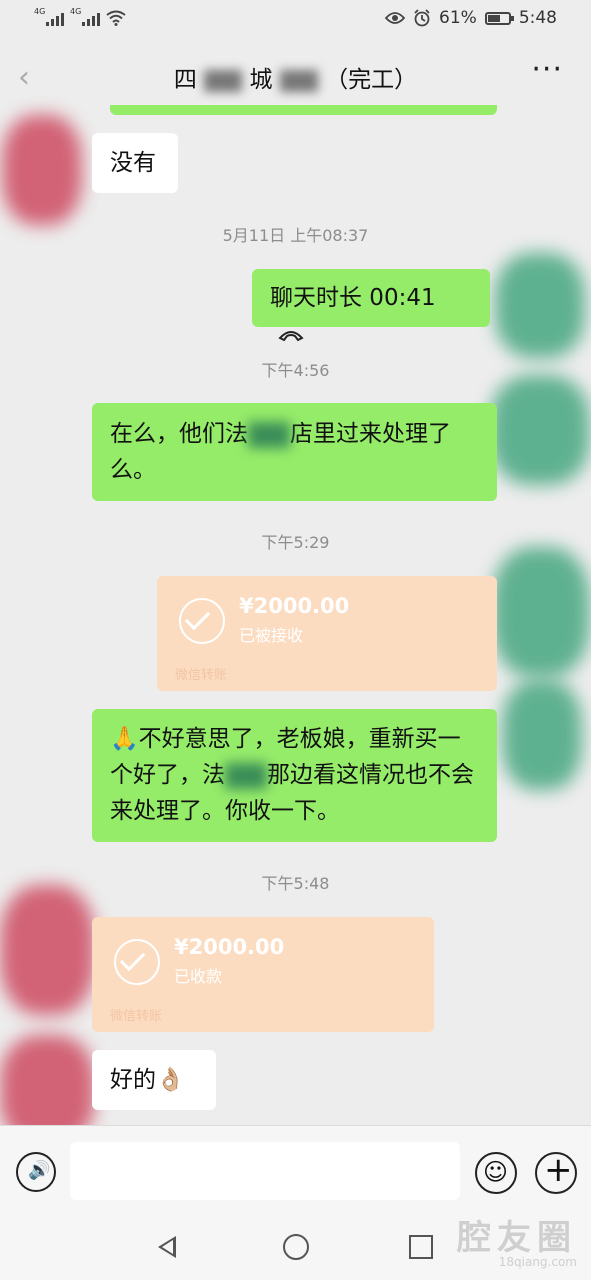 This screenshot has height=1280, width=591. Describe the element at coordinates (458, 18) in the screenshot. I see `battery-percent: 61%` at that location.